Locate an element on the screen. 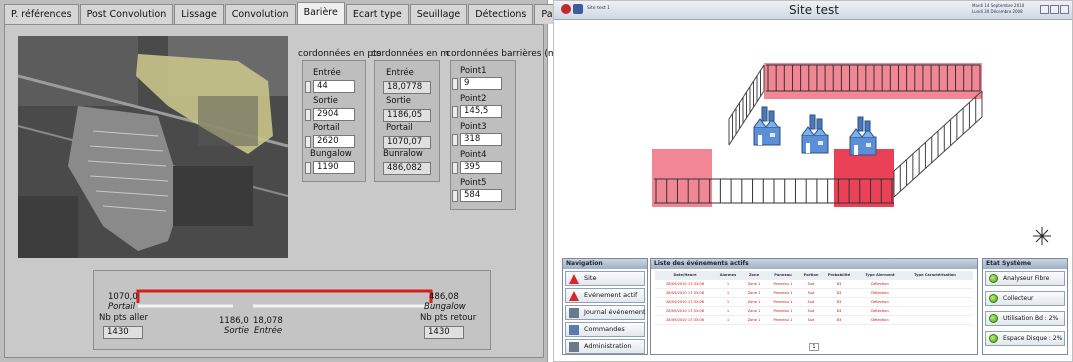 Image resolution: width=1073 pixels, height=362 pixels. nav-item-0: Site is located at coordinates (605, 278).